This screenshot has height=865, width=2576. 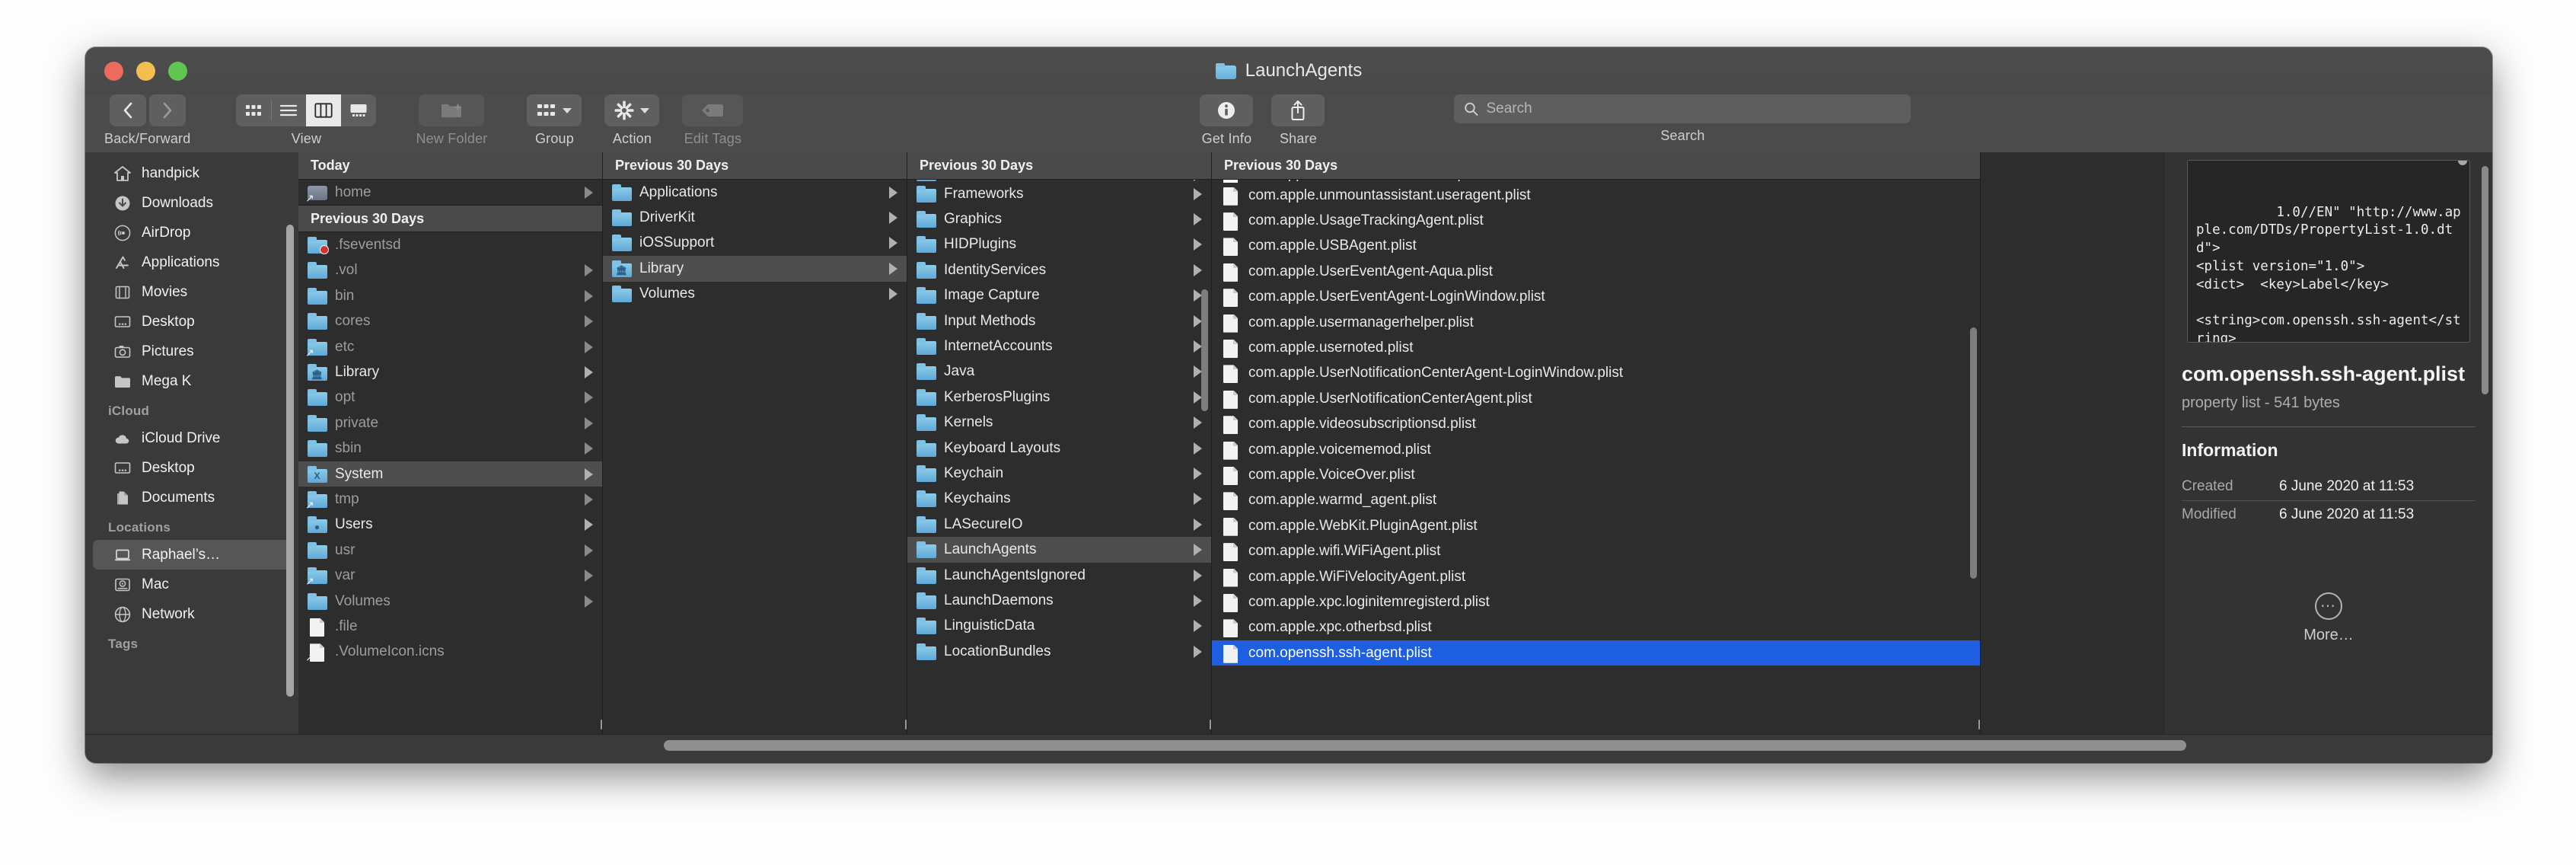 I want to click on column-row: Kernels, so click(x=1059, y=423).